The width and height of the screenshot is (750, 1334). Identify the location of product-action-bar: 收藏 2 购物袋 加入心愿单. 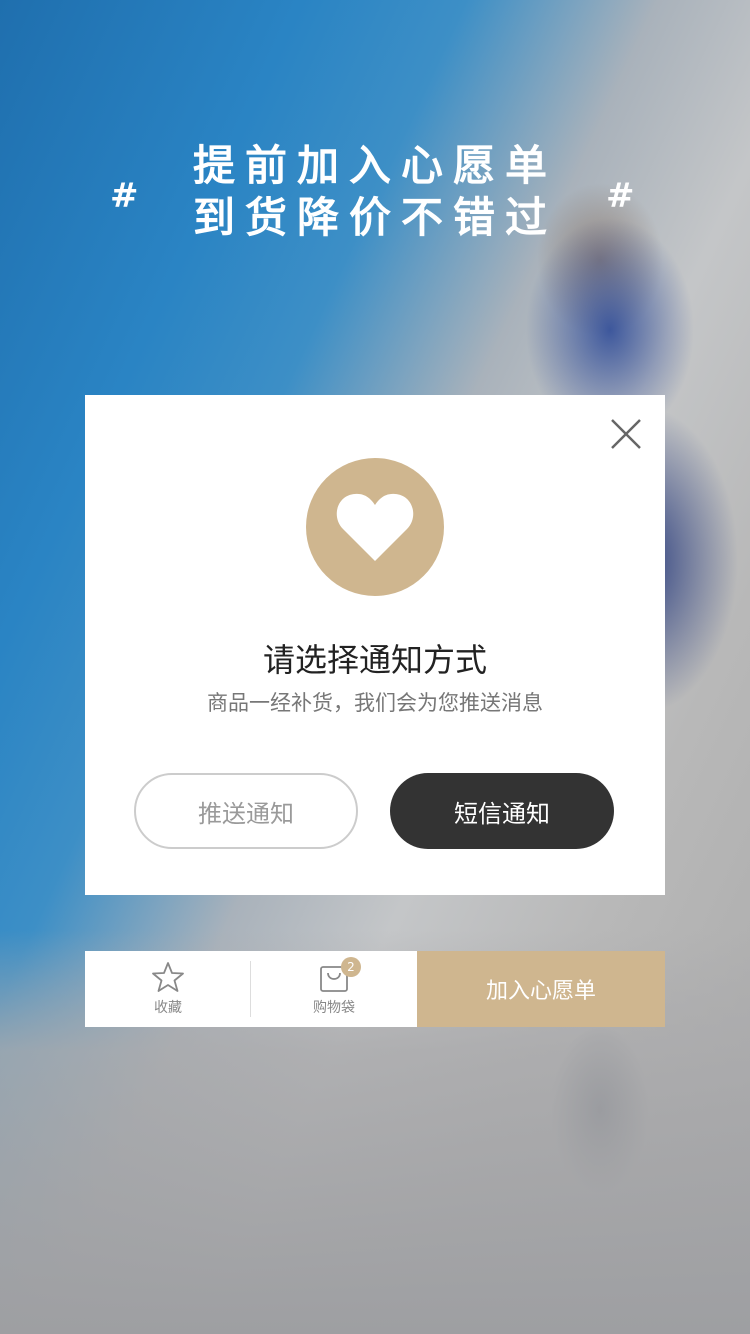
(375, 989).